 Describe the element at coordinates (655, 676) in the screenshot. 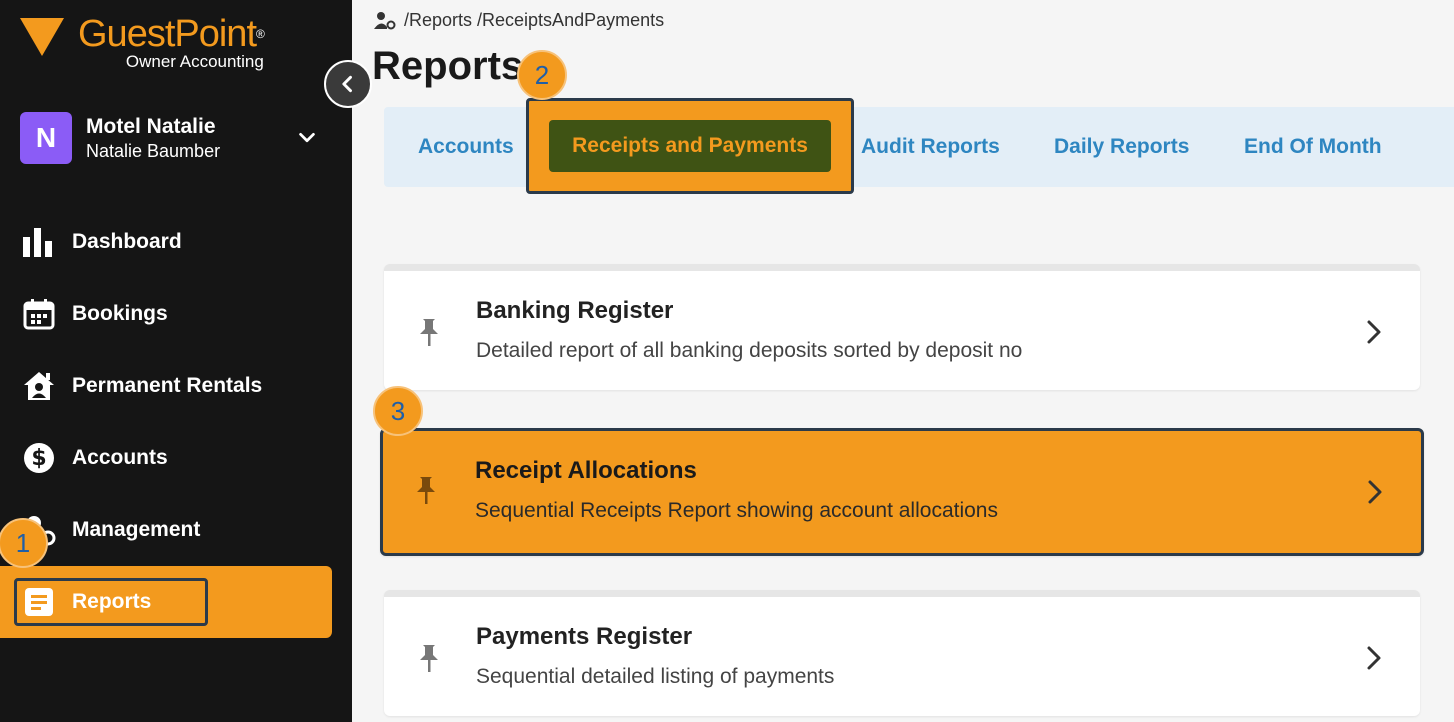

I see `report-description: Sequential detailed listing of payments` at that location.